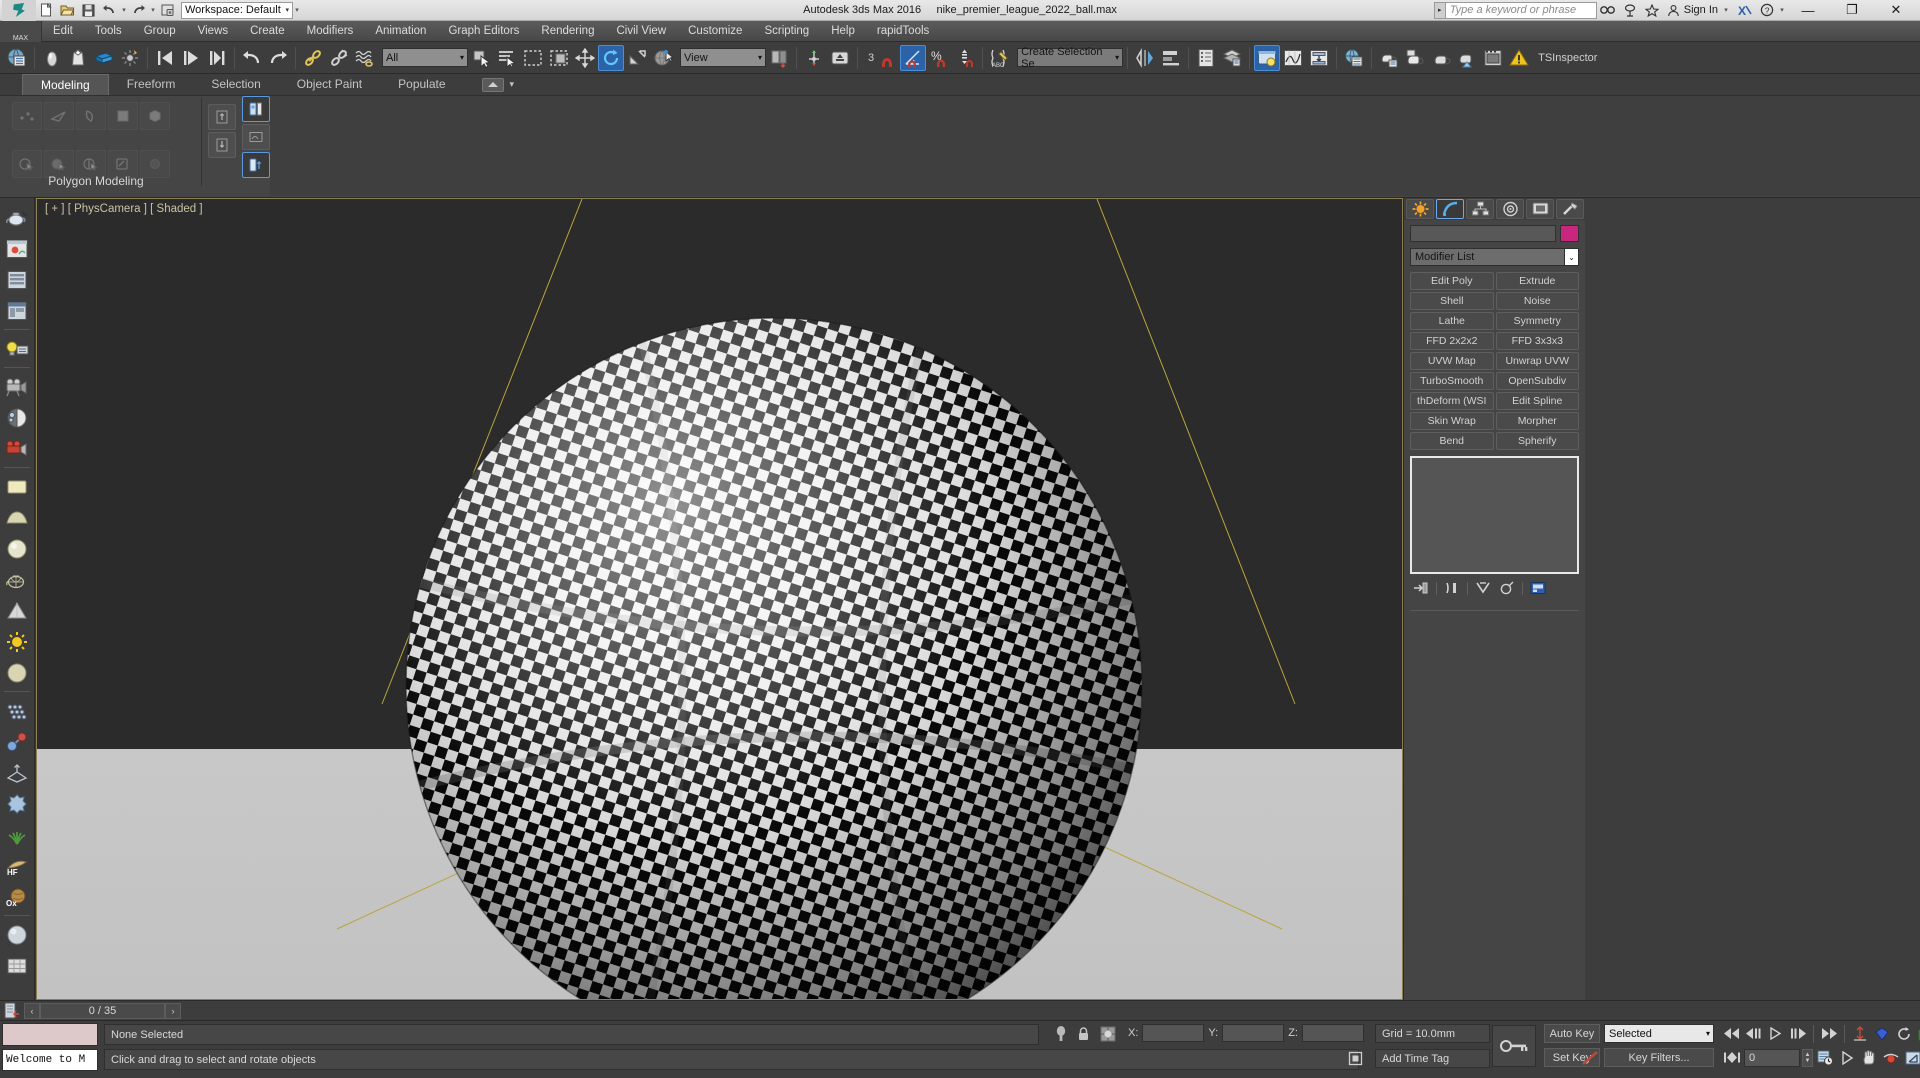  What do you see at coordinates (939, 58) in the screenshot?
I see `percent-snap-toggle-icon: %` at bounding box center [939, 58].